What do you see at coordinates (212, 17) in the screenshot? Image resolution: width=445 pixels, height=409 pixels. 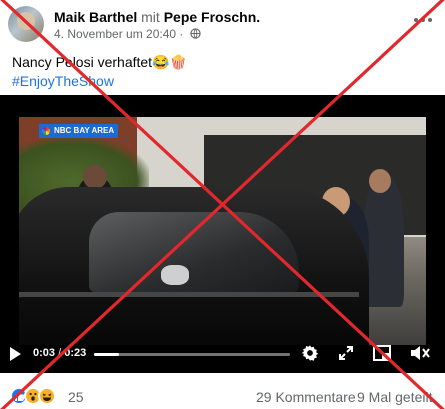 I see `tagged-name: Pepe Froschn.` at bounding box center [212, 17].